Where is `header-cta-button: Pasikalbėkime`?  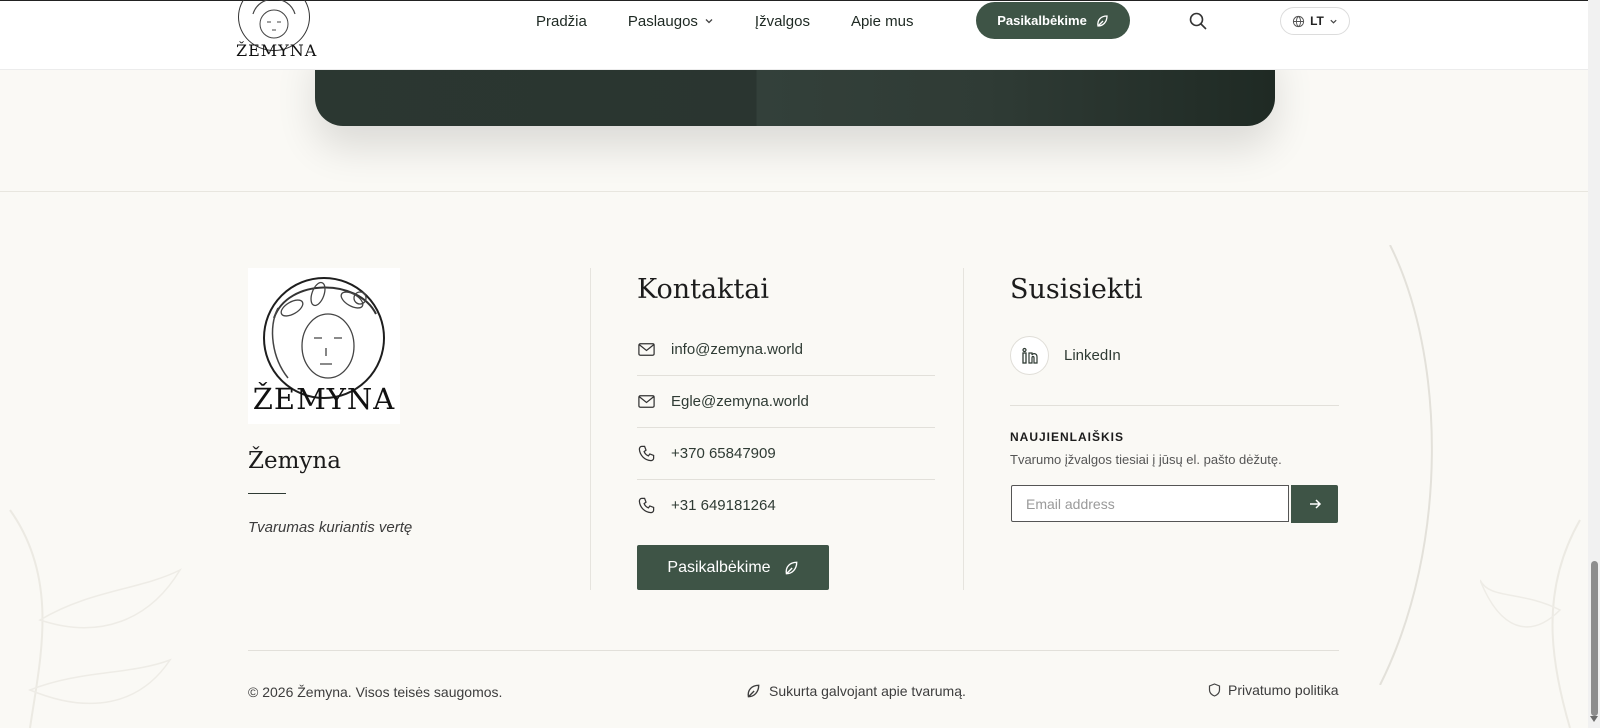
header-cta-button: Pasikalbėkime is located at coordinates (1053, 20).